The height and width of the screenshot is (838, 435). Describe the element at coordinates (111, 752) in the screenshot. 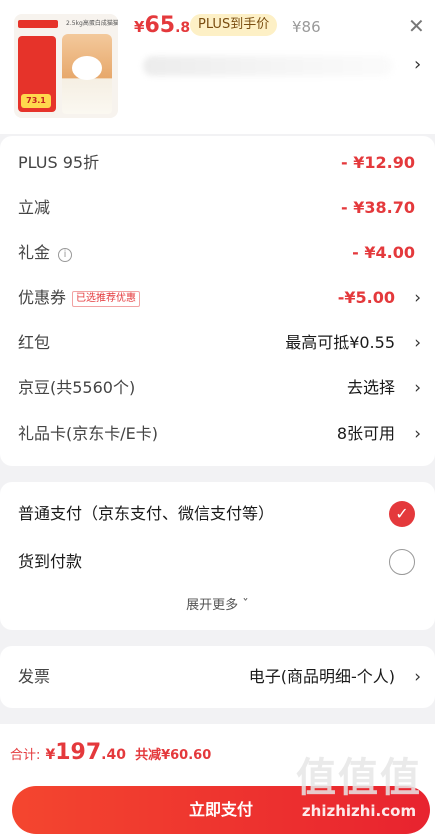

I see `order-total: 合计: ¥197.40 共减¥60.60` at that location.